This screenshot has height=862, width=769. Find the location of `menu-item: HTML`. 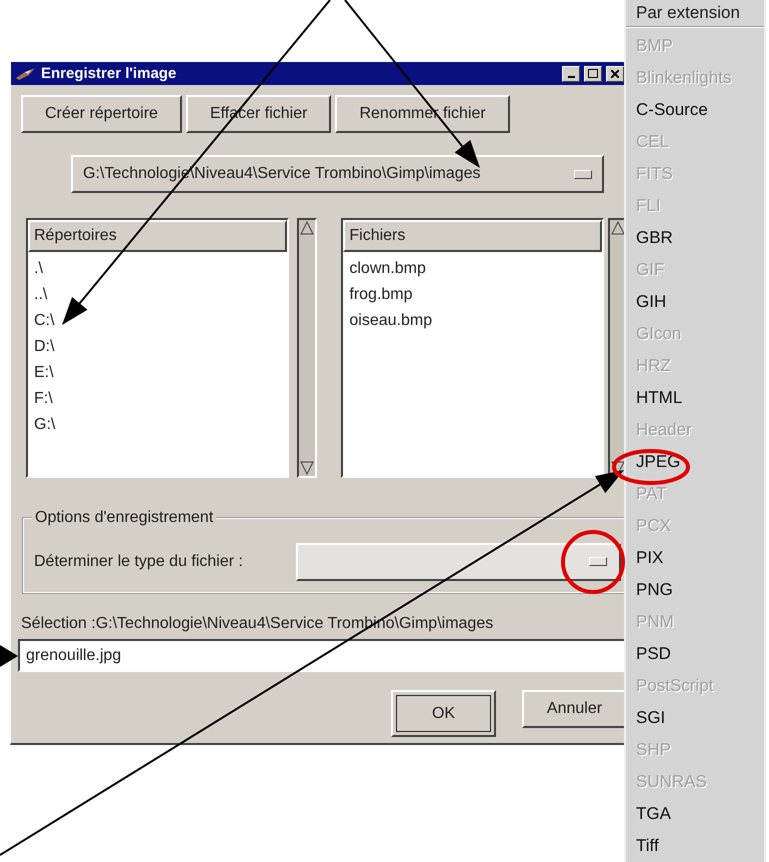

menu-item: HTML is located at coordinates (695, 398).